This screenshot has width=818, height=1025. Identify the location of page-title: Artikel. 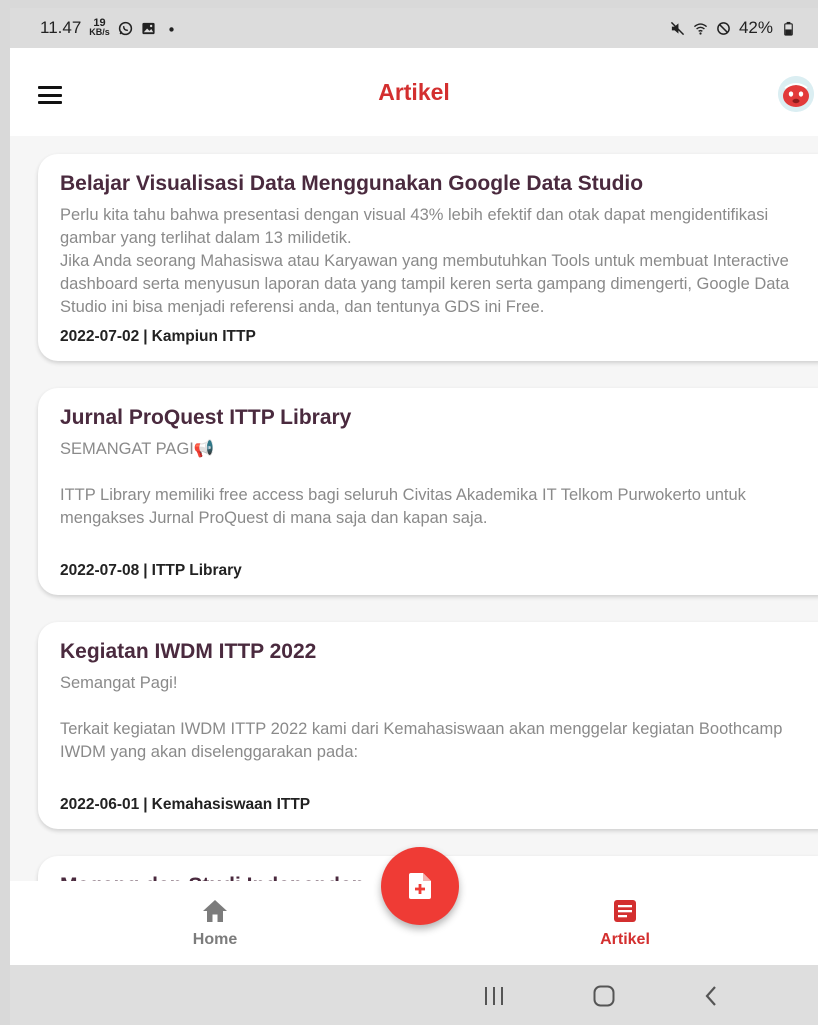
(414, 91).